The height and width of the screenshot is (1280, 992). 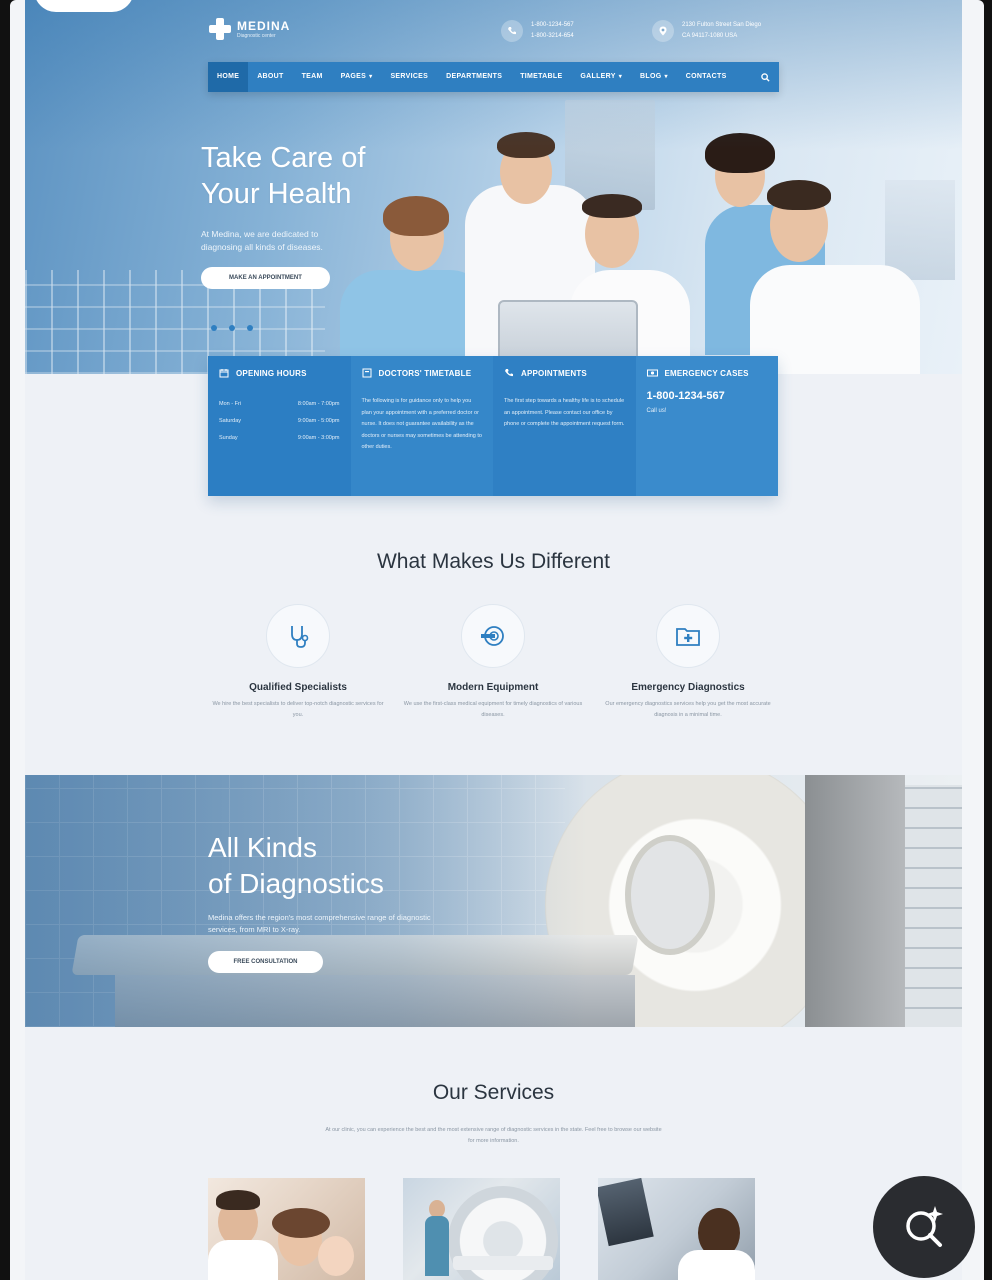 I want to click on sparkle-search-icon, so click(x=924, y=1226).